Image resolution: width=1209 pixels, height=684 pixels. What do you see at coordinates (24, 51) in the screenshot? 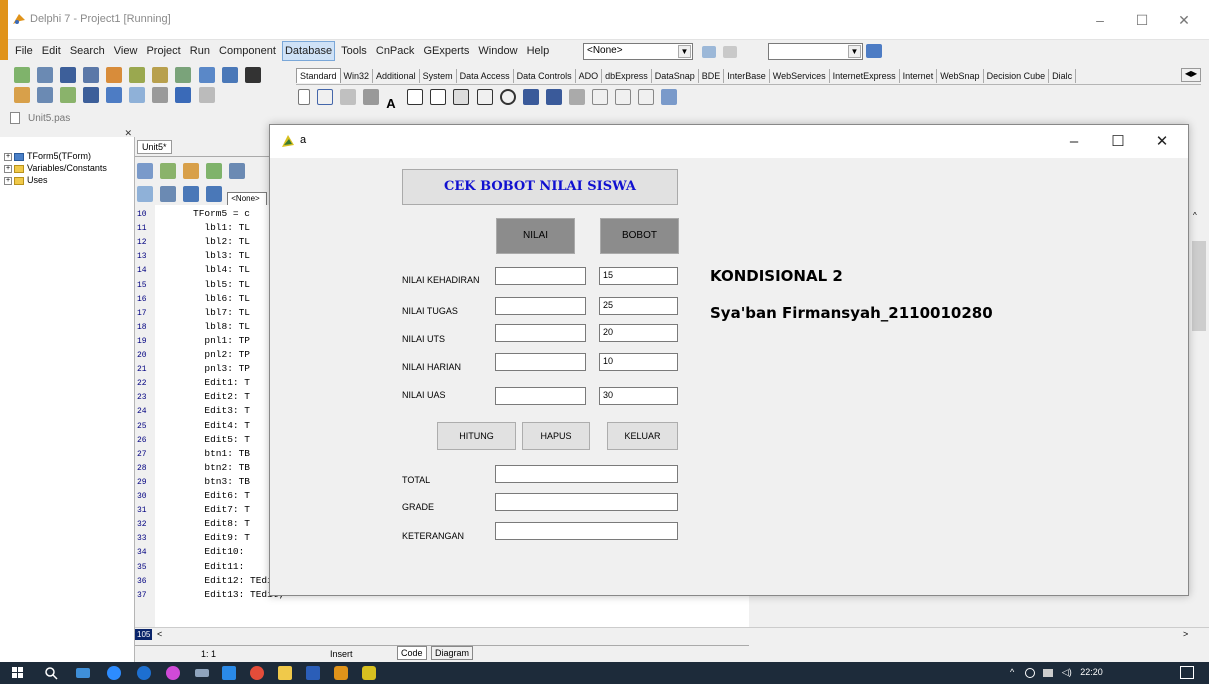
I see `menu-file: File` at bounding box center [24, 51].